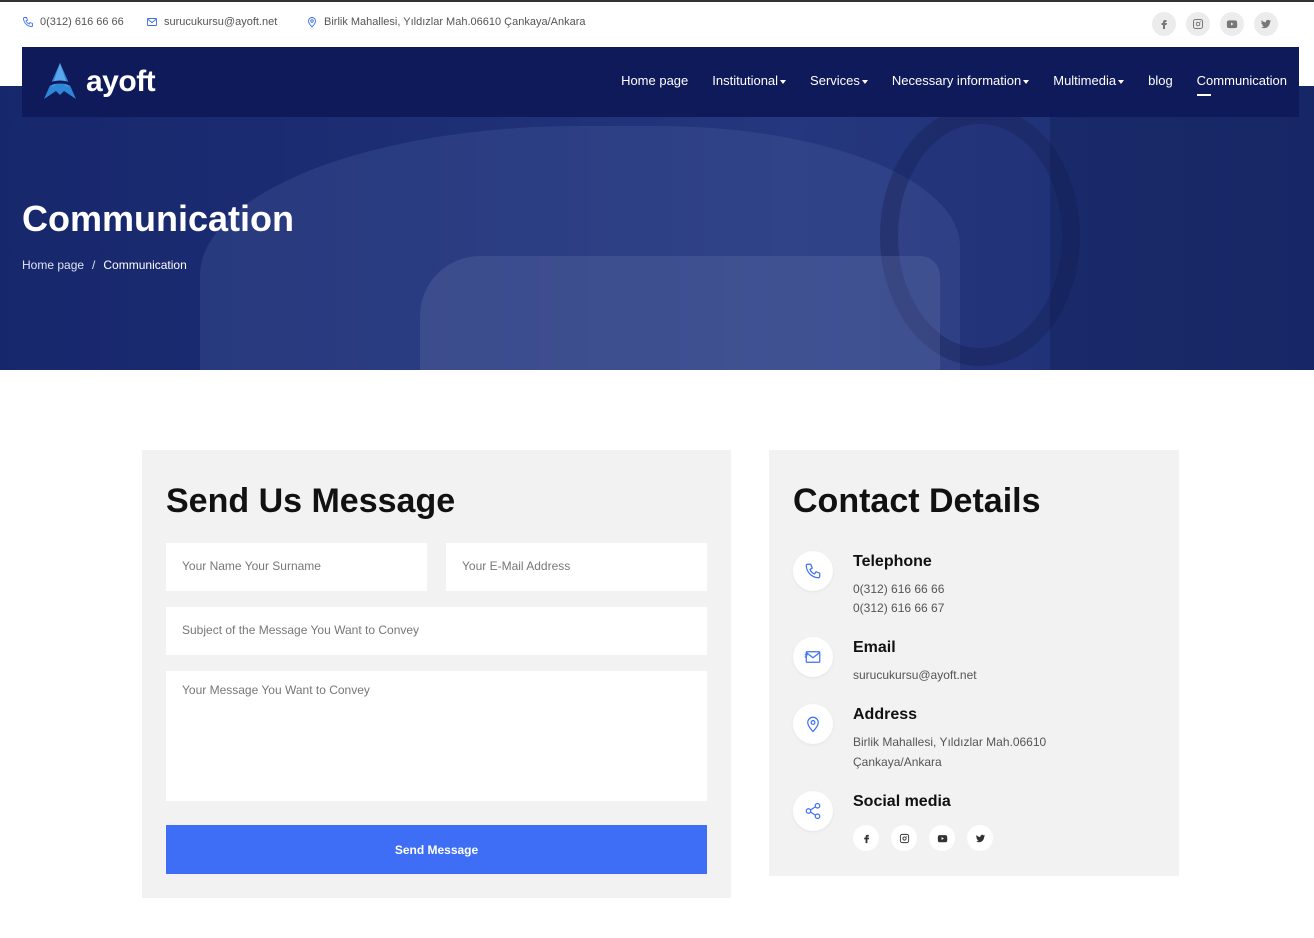 Image resolution: width=1314 pixels, height=938 pixels. I want to click on menu-item-label: Home page, so click(655, 80).